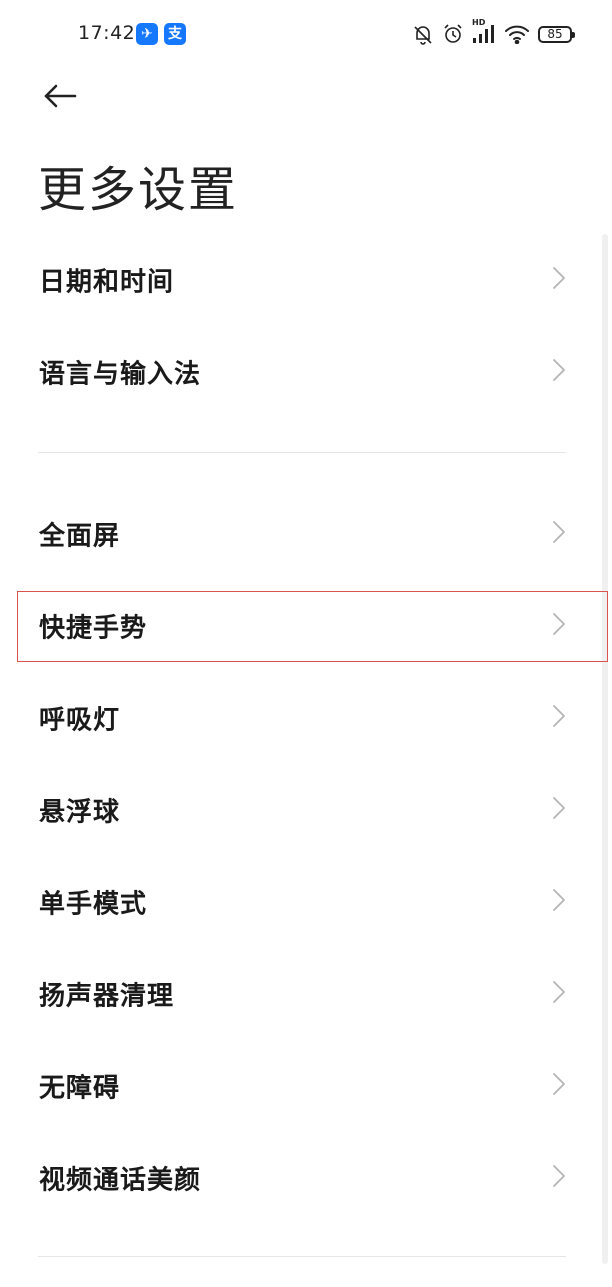  Describe the element at coordinates (306, 626) in the screenshot. I see `settings-item-gestures: 快捷手势` at that location.